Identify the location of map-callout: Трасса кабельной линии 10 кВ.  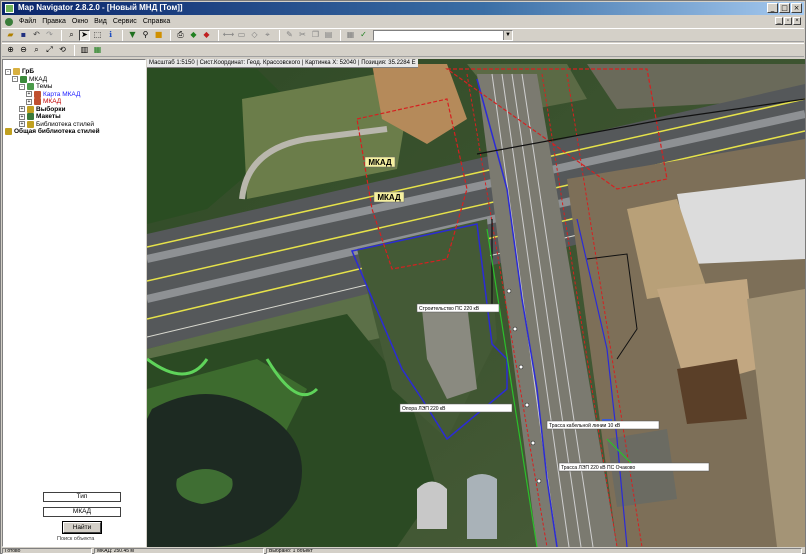
(603, 425).